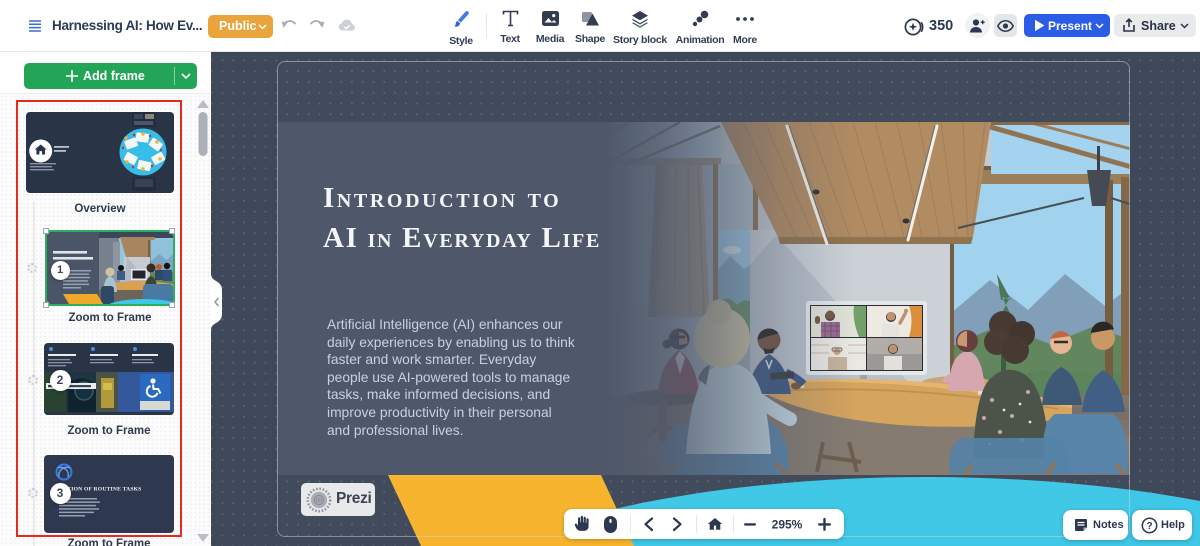 This screenshot has height=546, width=1200. Describe the element at coordinates (787, 525) in the screenshot. I see `svg-text: 295%` at that location.